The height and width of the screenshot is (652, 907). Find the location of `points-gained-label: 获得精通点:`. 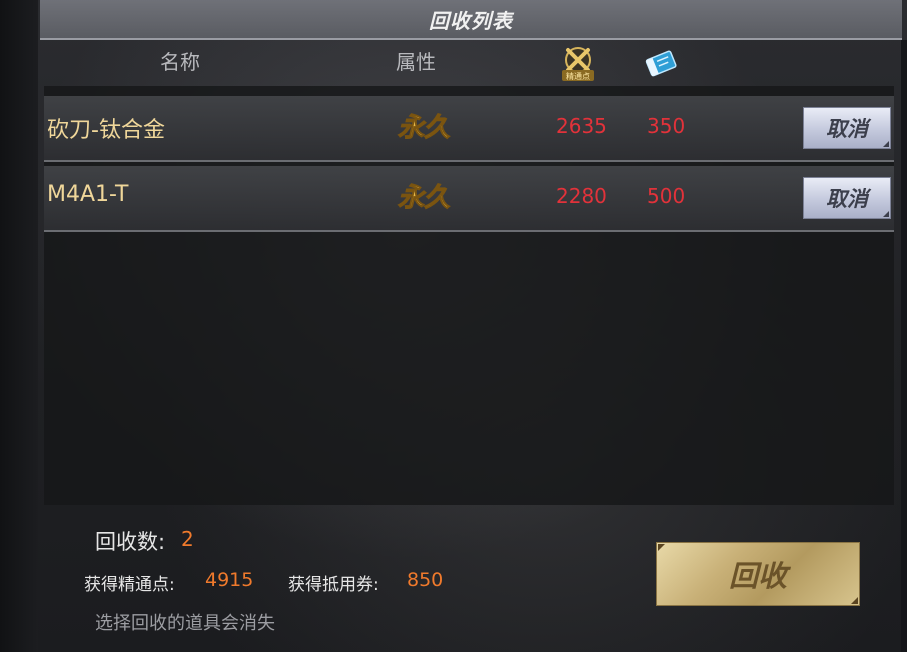

points-gained-label: 获得精通点: is located at coordinates (129, 585).